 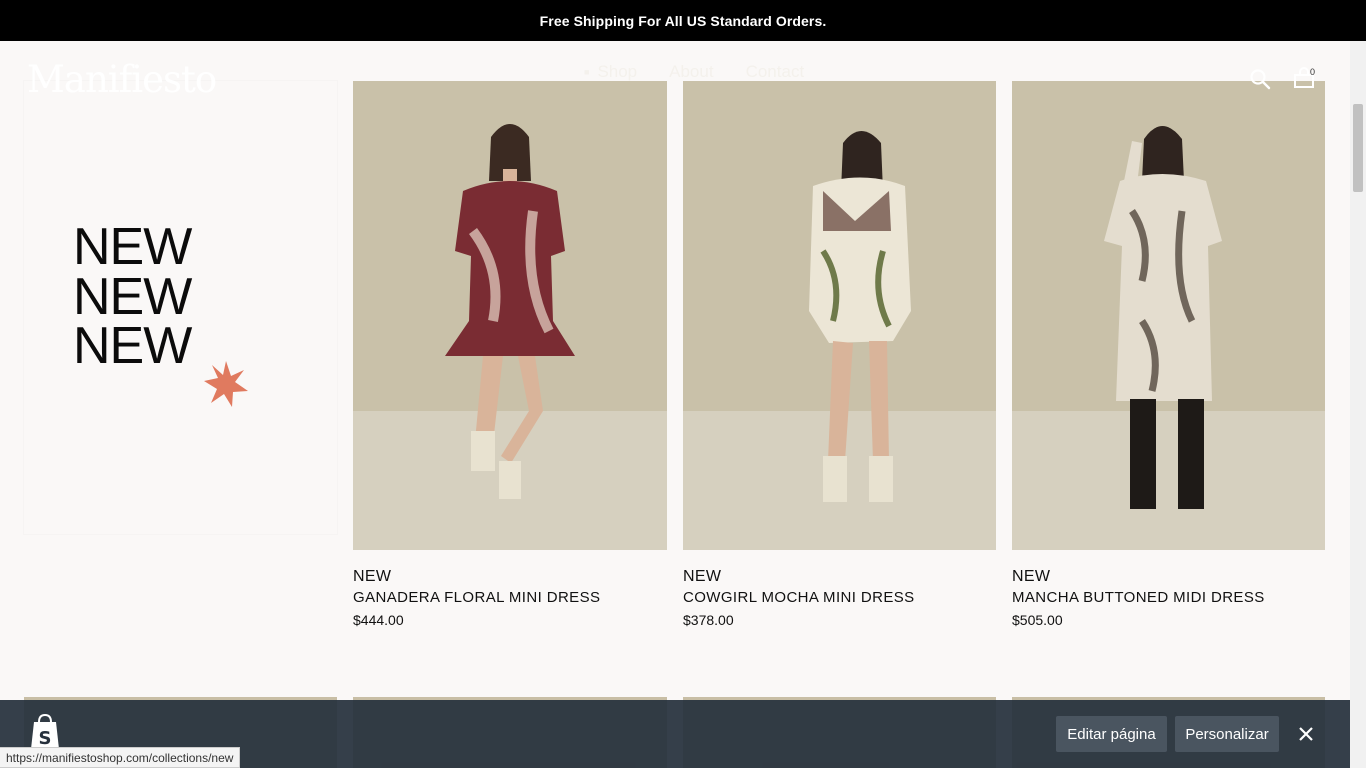 I want to click on nav-item-shop: ■ Shop, so click(x=610, y=72).